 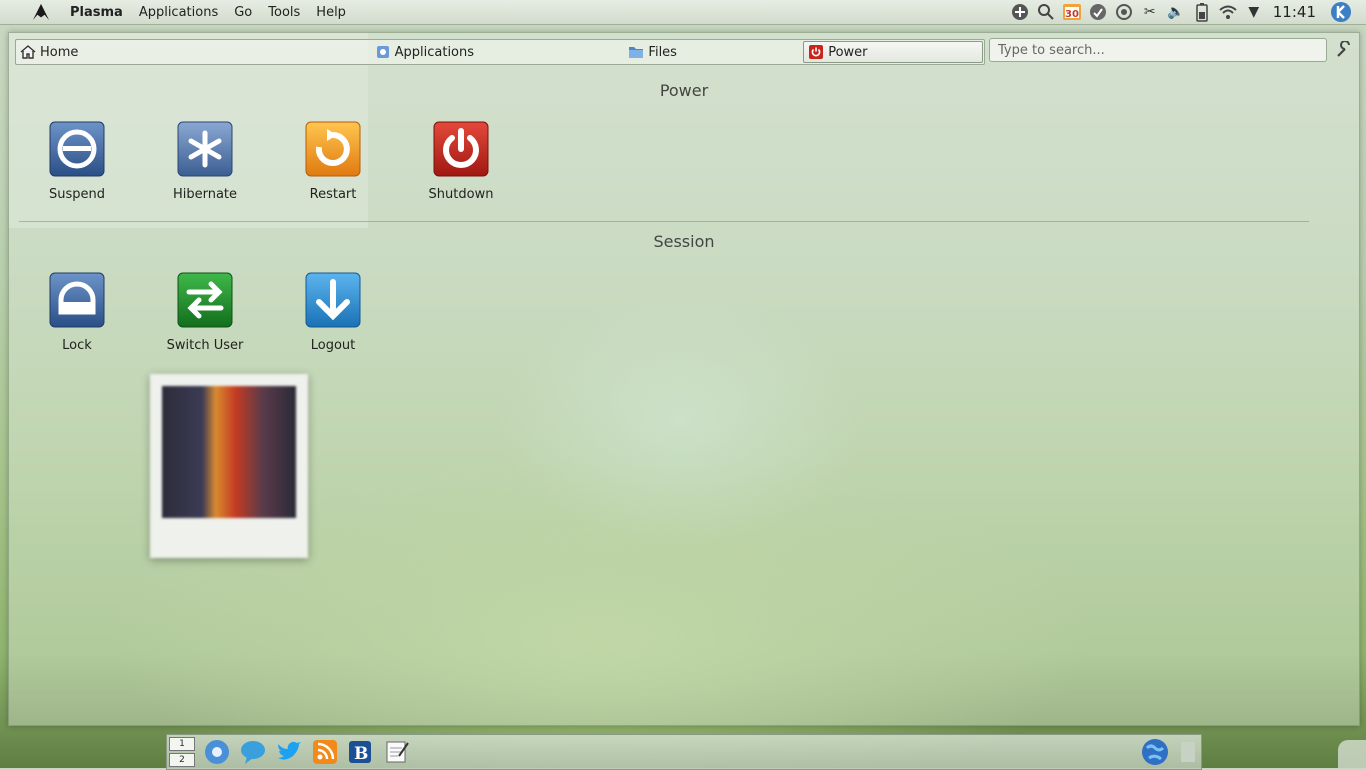 What do you see at coordinates (1098, 12) in the screenshot?
I see `updates-icon` at bounding box center [1098, 12].